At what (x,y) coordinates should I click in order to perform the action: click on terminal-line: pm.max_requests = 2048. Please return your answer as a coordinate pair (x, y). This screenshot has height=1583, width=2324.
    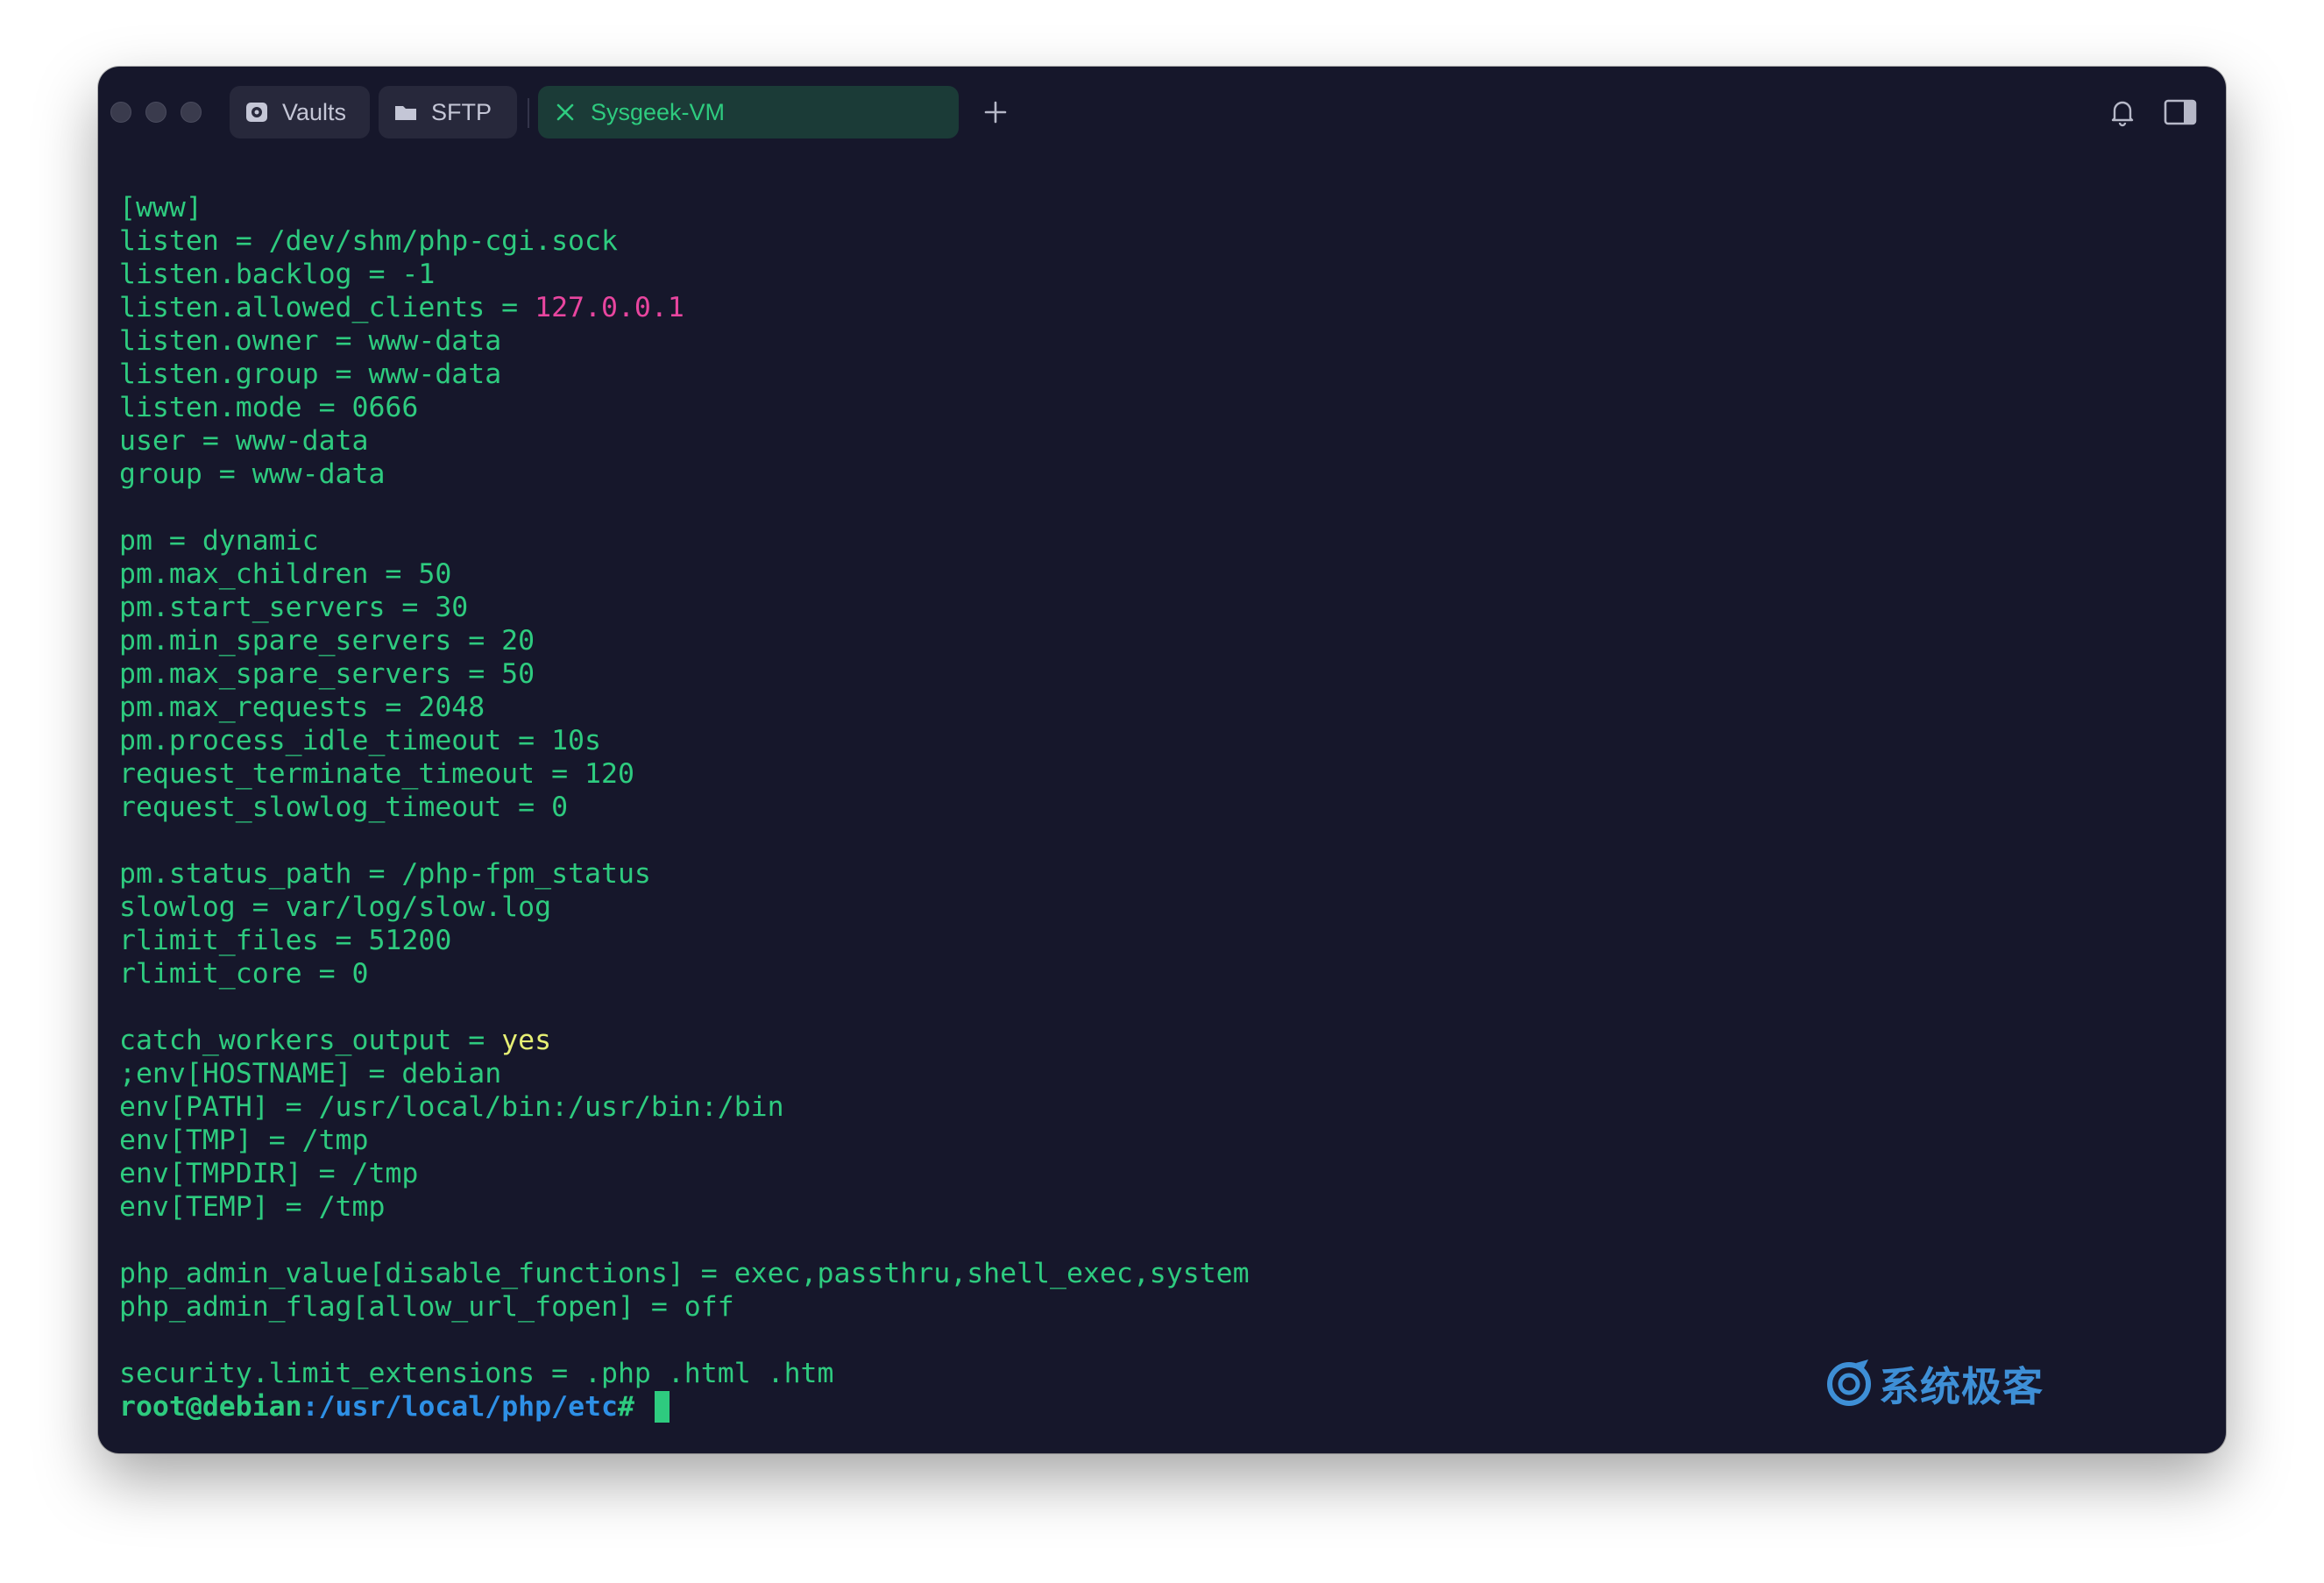
    Looking at the image, I should click on (684, 707).